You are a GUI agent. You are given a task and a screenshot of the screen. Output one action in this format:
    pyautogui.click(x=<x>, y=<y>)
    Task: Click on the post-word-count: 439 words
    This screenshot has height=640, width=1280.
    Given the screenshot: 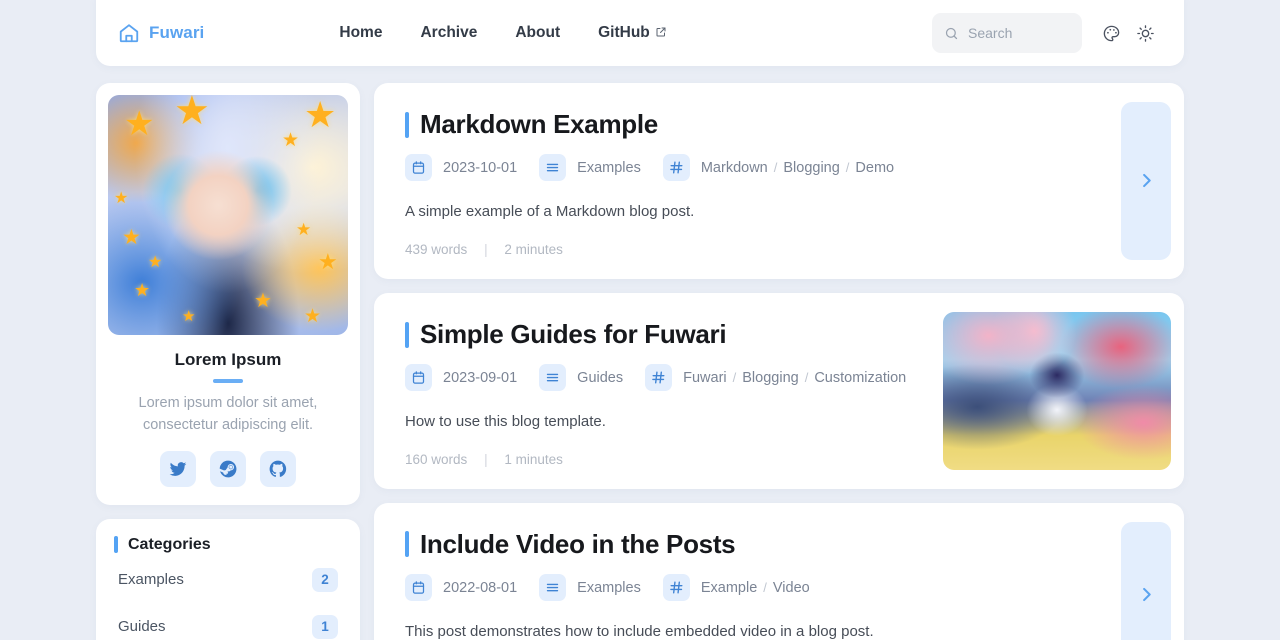 What is the action you would take?
    pyautogui.click(x=436, y=249)
    